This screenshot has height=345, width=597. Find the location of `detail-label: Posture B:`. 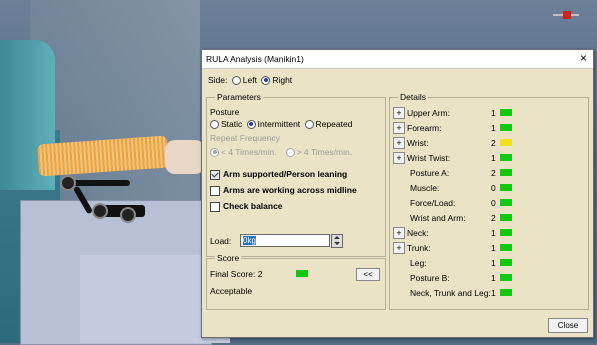

detail-label: Posture B: is located at coordinates (430, 278).